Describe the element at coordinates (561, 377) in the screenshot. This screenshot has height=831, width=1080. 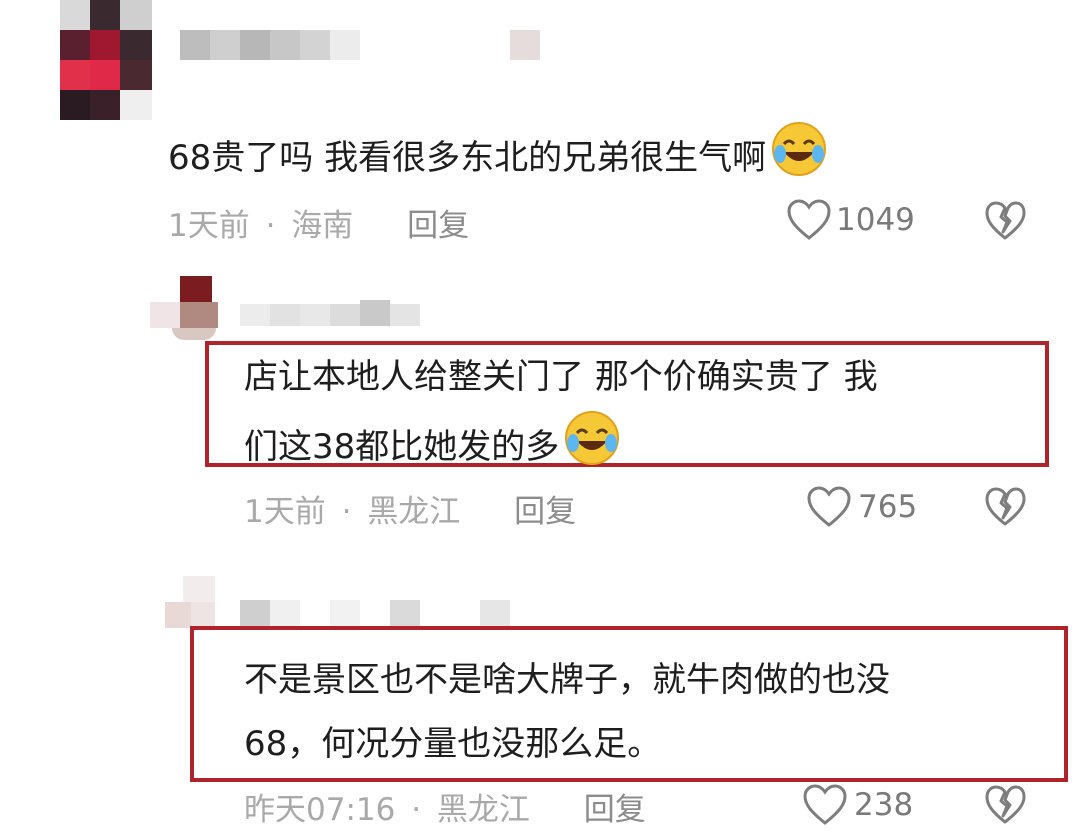
I see `comment-line-1: 店让本地人给整关门了 那个价确实贵了 我` at that location.